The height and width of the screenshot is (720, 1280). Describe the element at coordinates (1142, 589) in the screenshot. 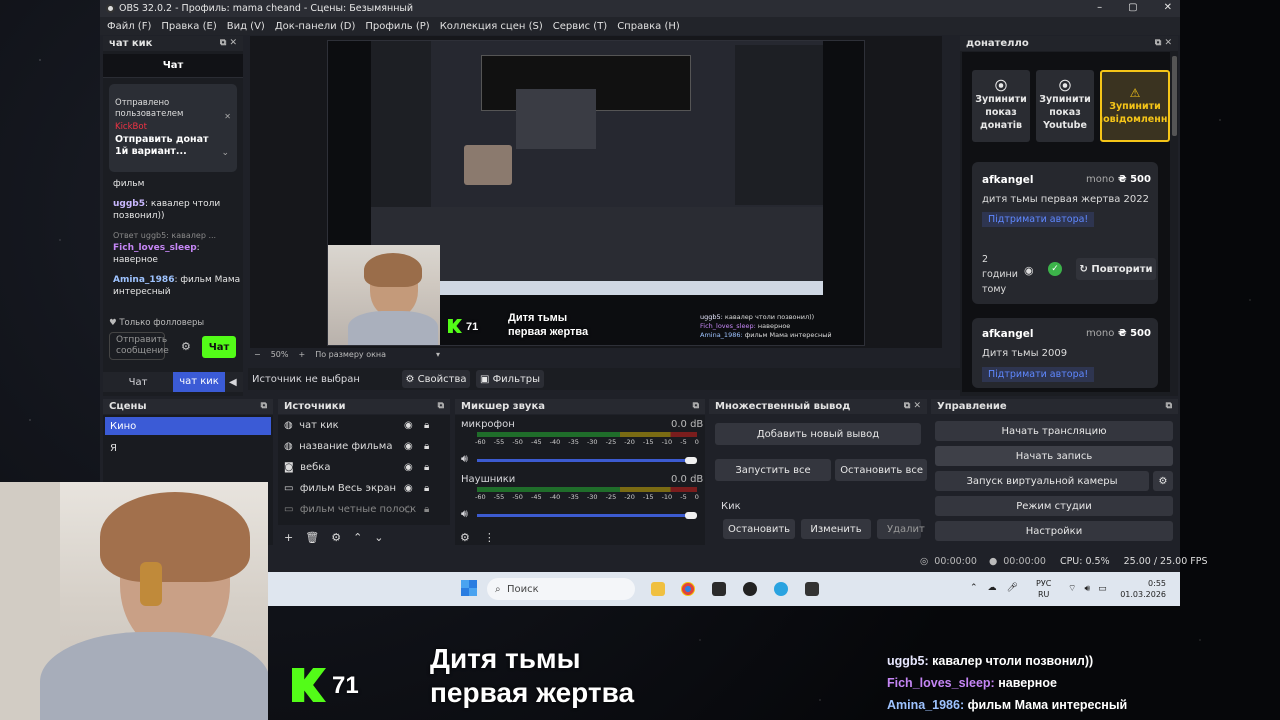

I see `taskbar-clock: 0:55 01.03.2026` at that location.